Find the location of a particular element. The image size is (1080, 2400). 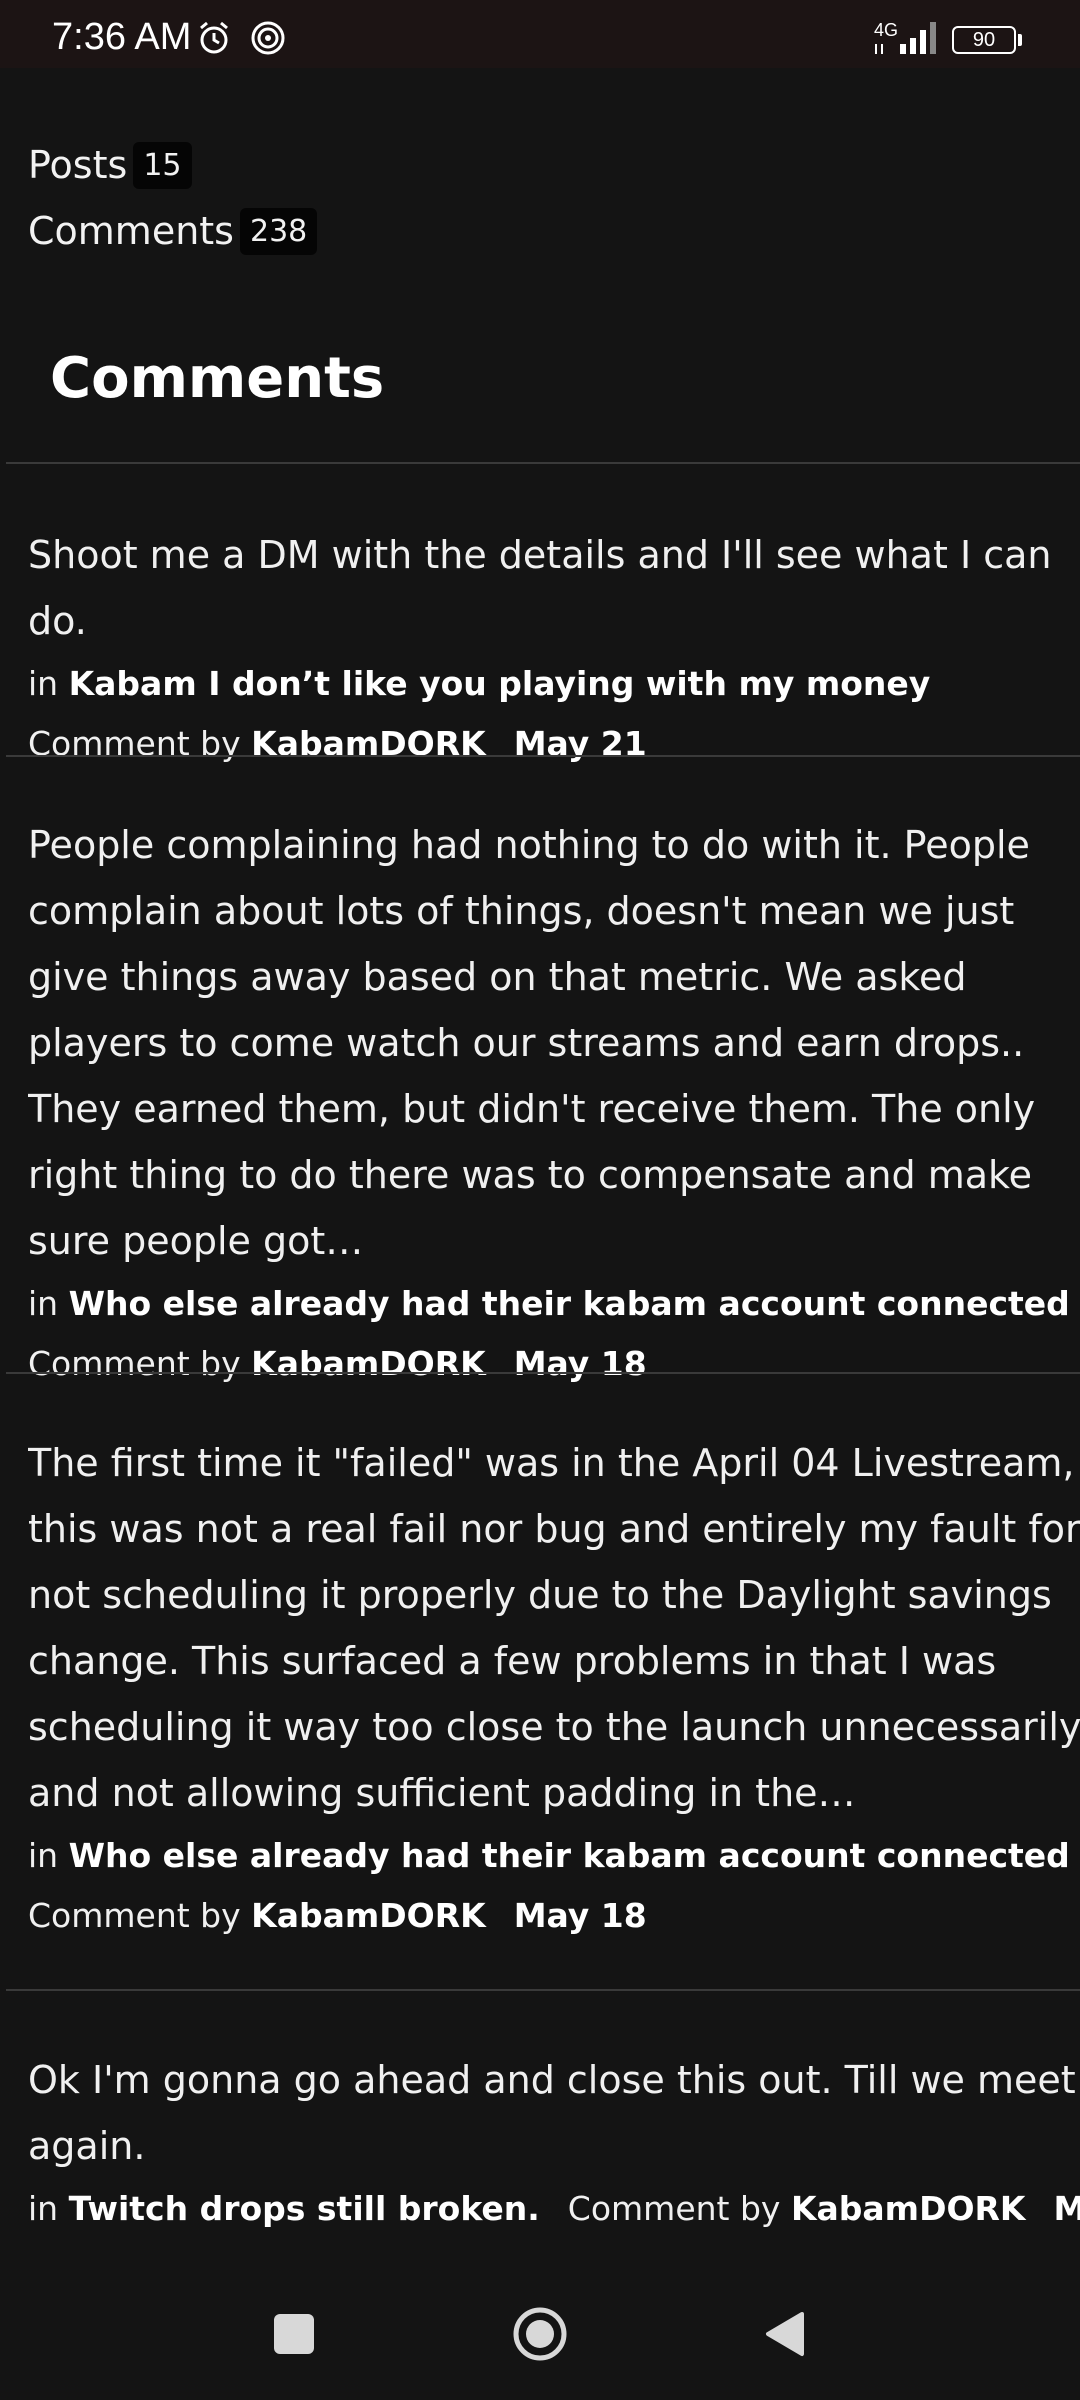

recents-icon is located at coordinates (294, 2334).